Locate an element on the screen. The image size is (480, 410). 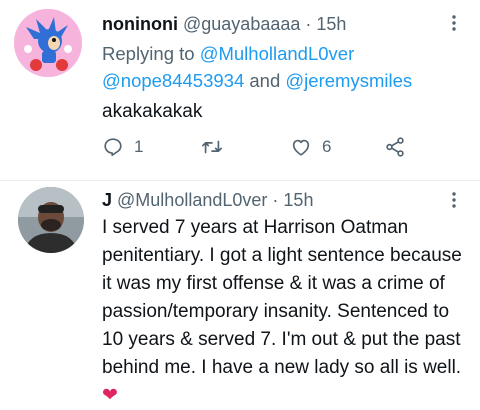
share-button is located at coordinates (395, 147).